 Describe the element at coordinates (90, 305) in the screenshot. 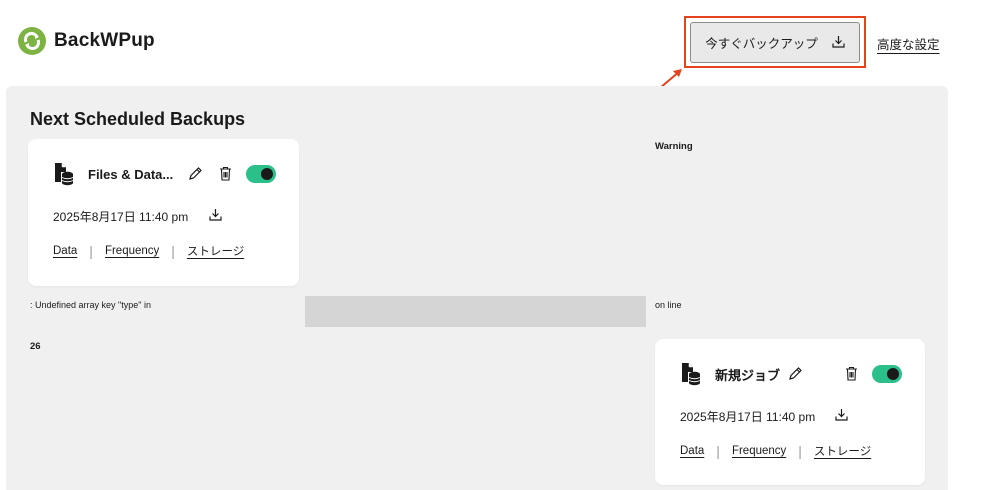

I see `error-message: : Undefined array key "type" in` at that location.